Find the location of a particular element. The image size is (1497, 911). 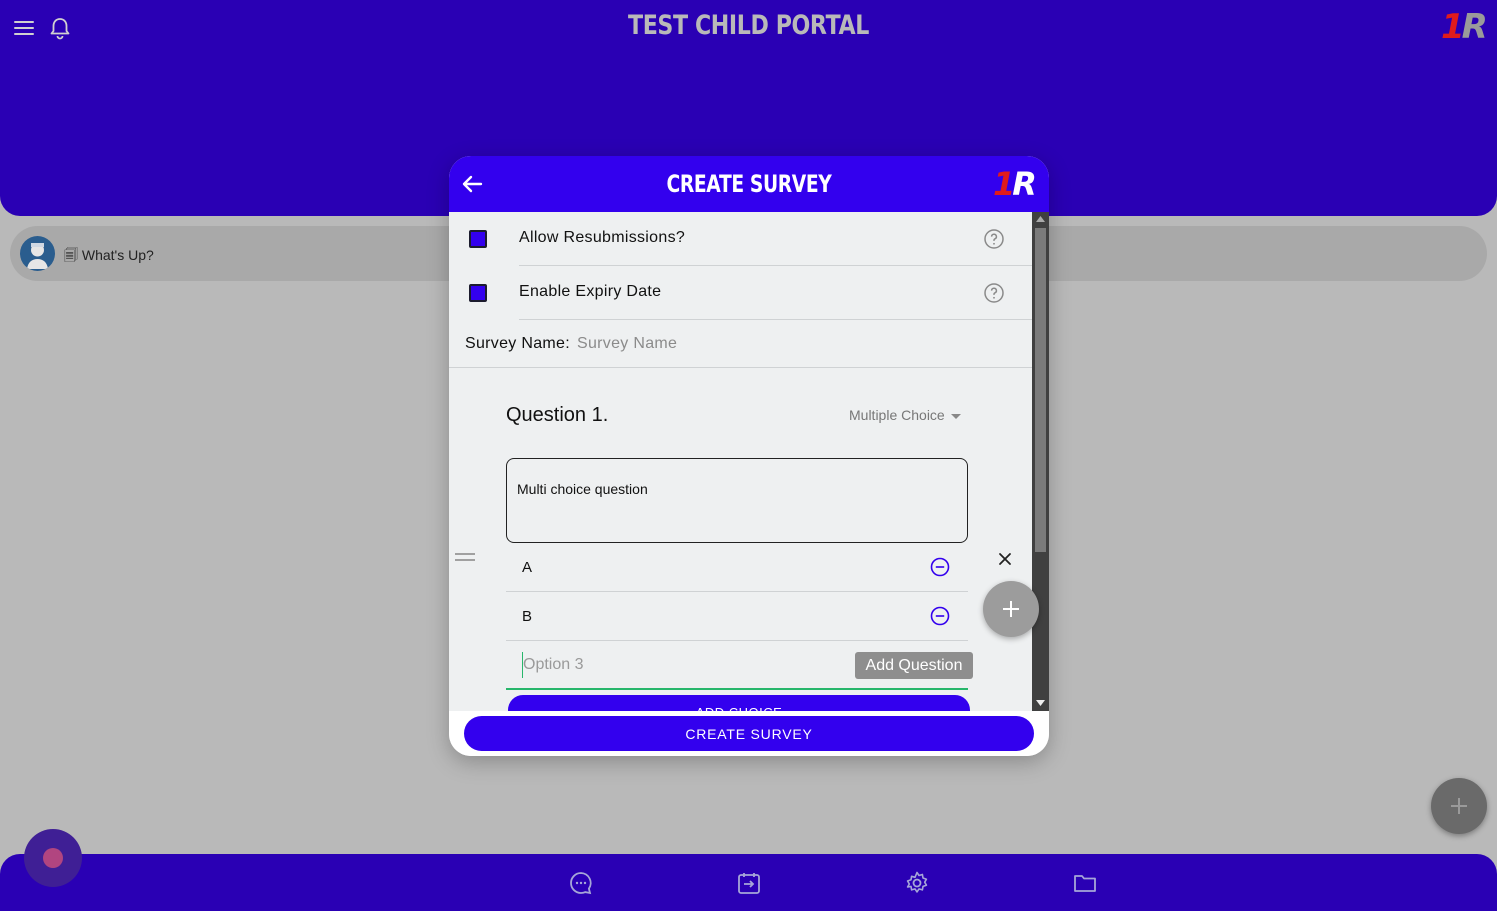

modal-header: CREATE SURVEY 1R is located at coordinates (749, 184).